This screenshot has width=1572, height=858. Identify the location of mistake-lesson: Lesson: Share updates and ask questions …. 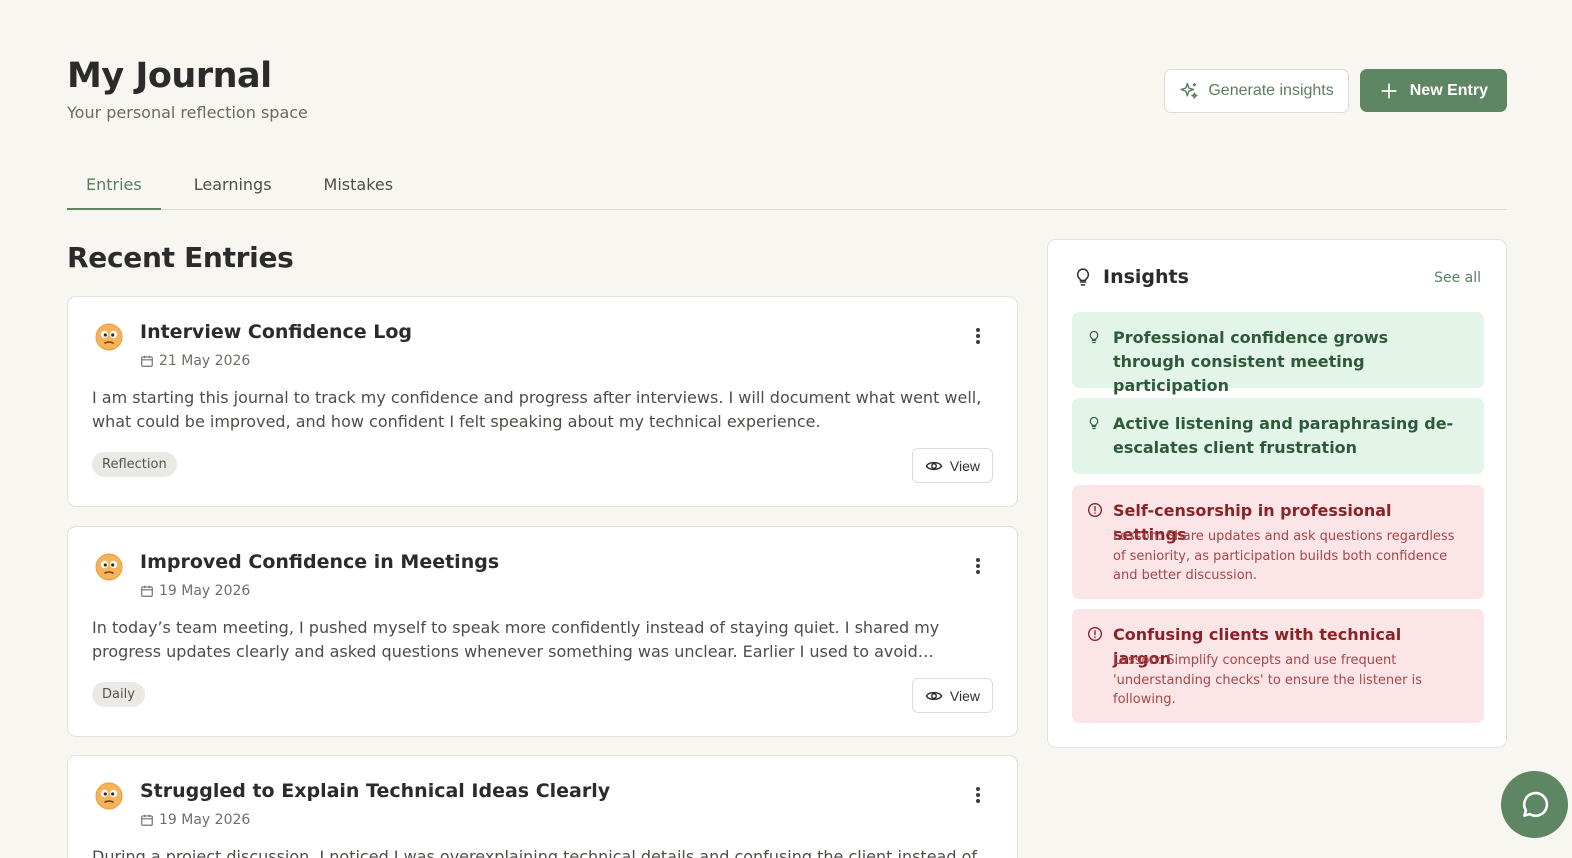
(1284, 556).